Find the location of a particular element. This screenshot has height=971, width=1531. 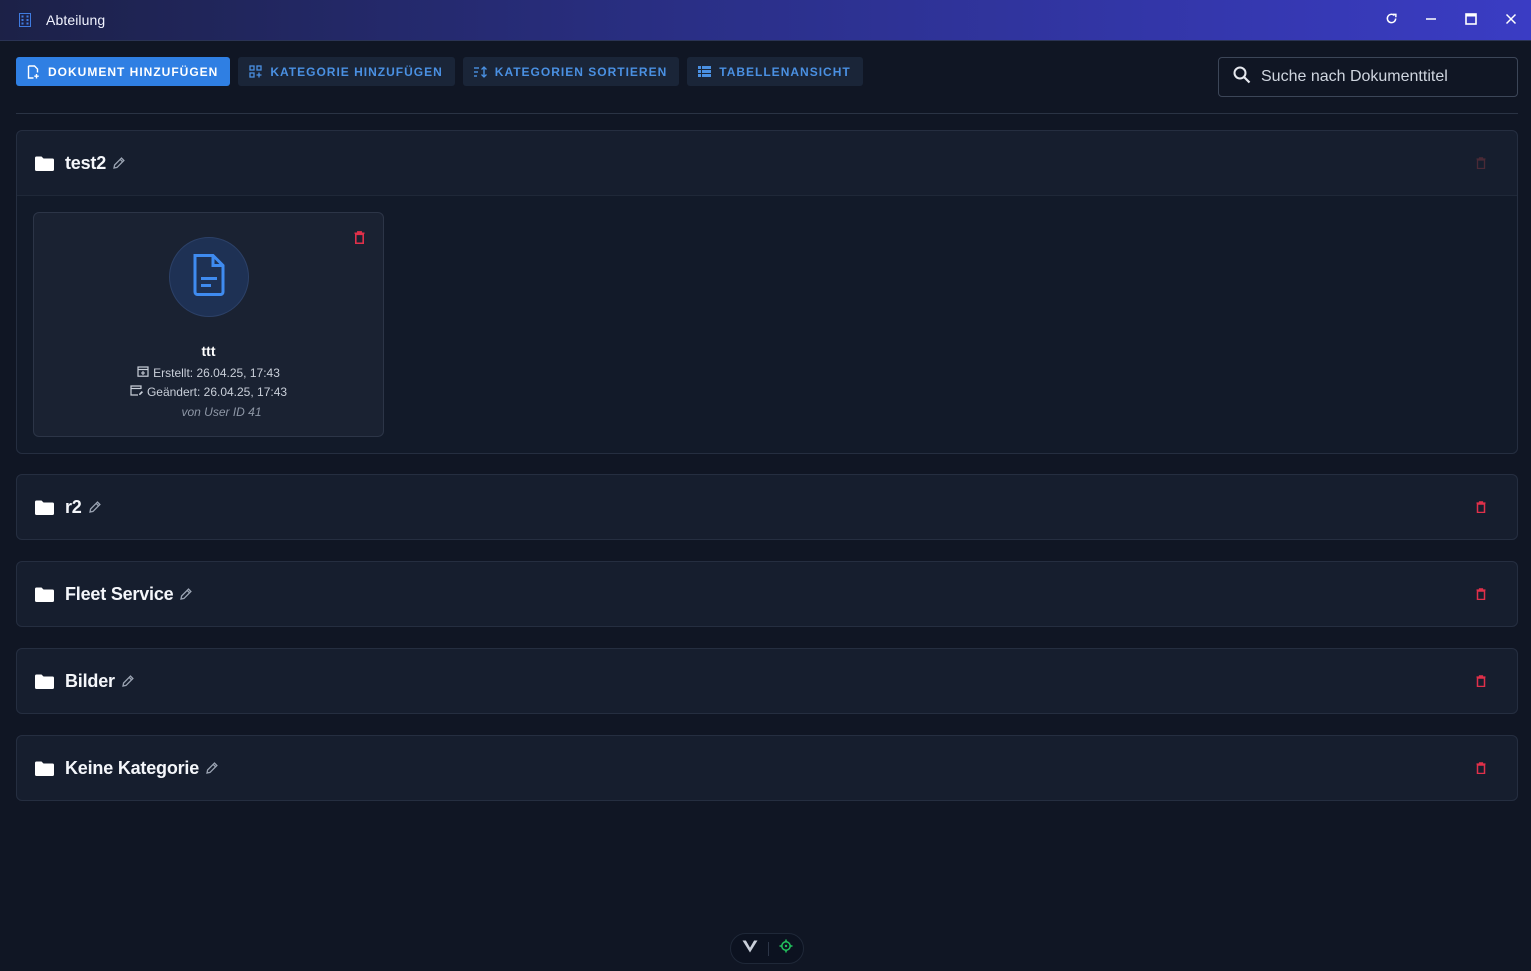

category-panel-fleet-service: Fleet Service is located at coordinates (767, 594).